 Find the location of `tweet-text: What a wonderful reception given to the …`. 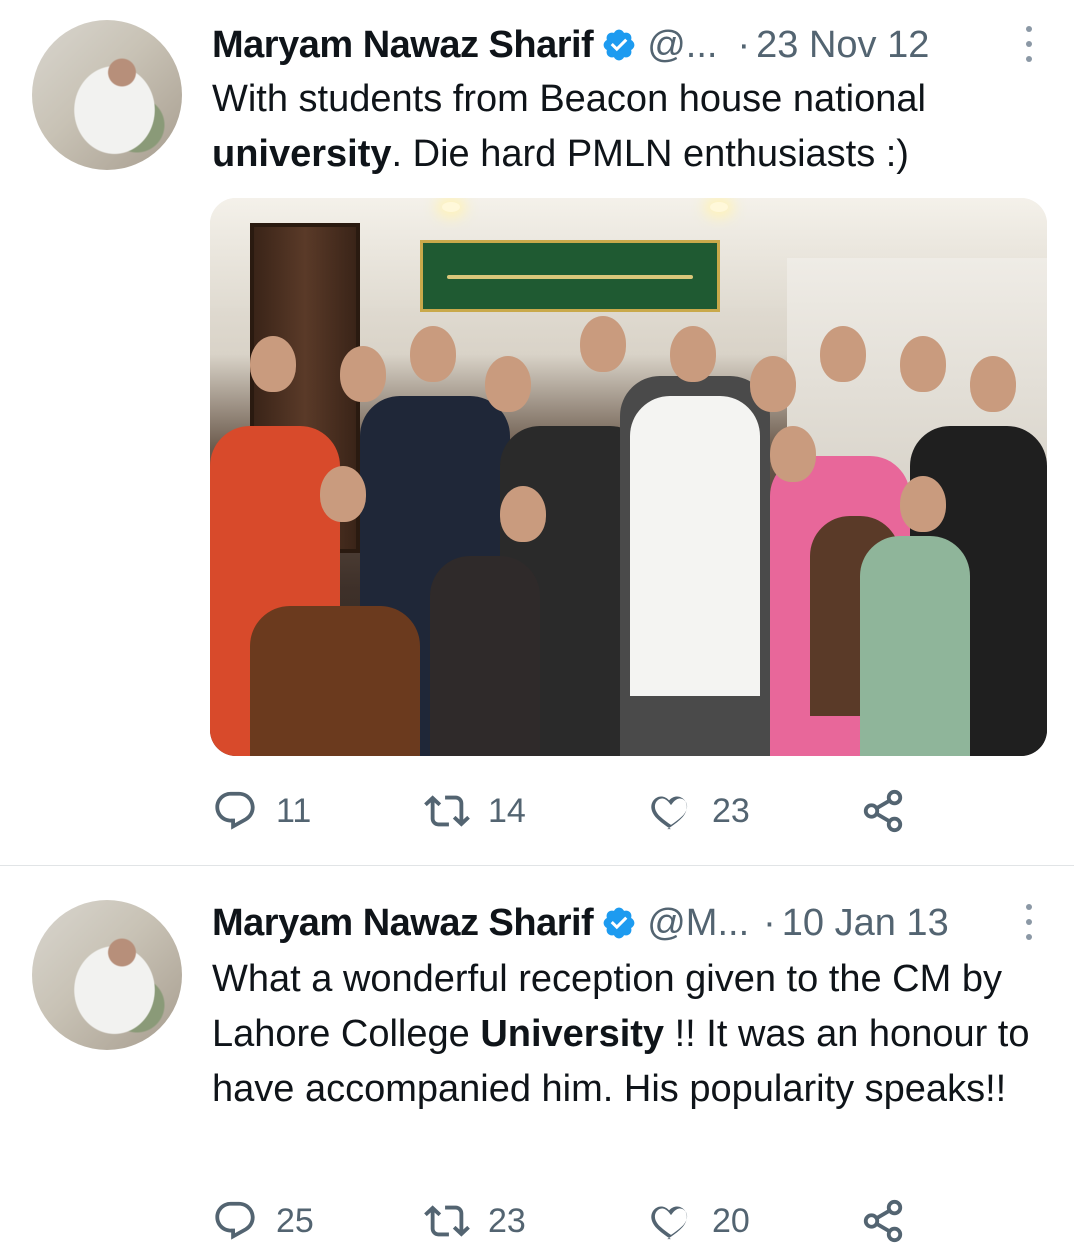

tweet-text: What a wonderful reception given to the … is located at coordinates (622, 1034).